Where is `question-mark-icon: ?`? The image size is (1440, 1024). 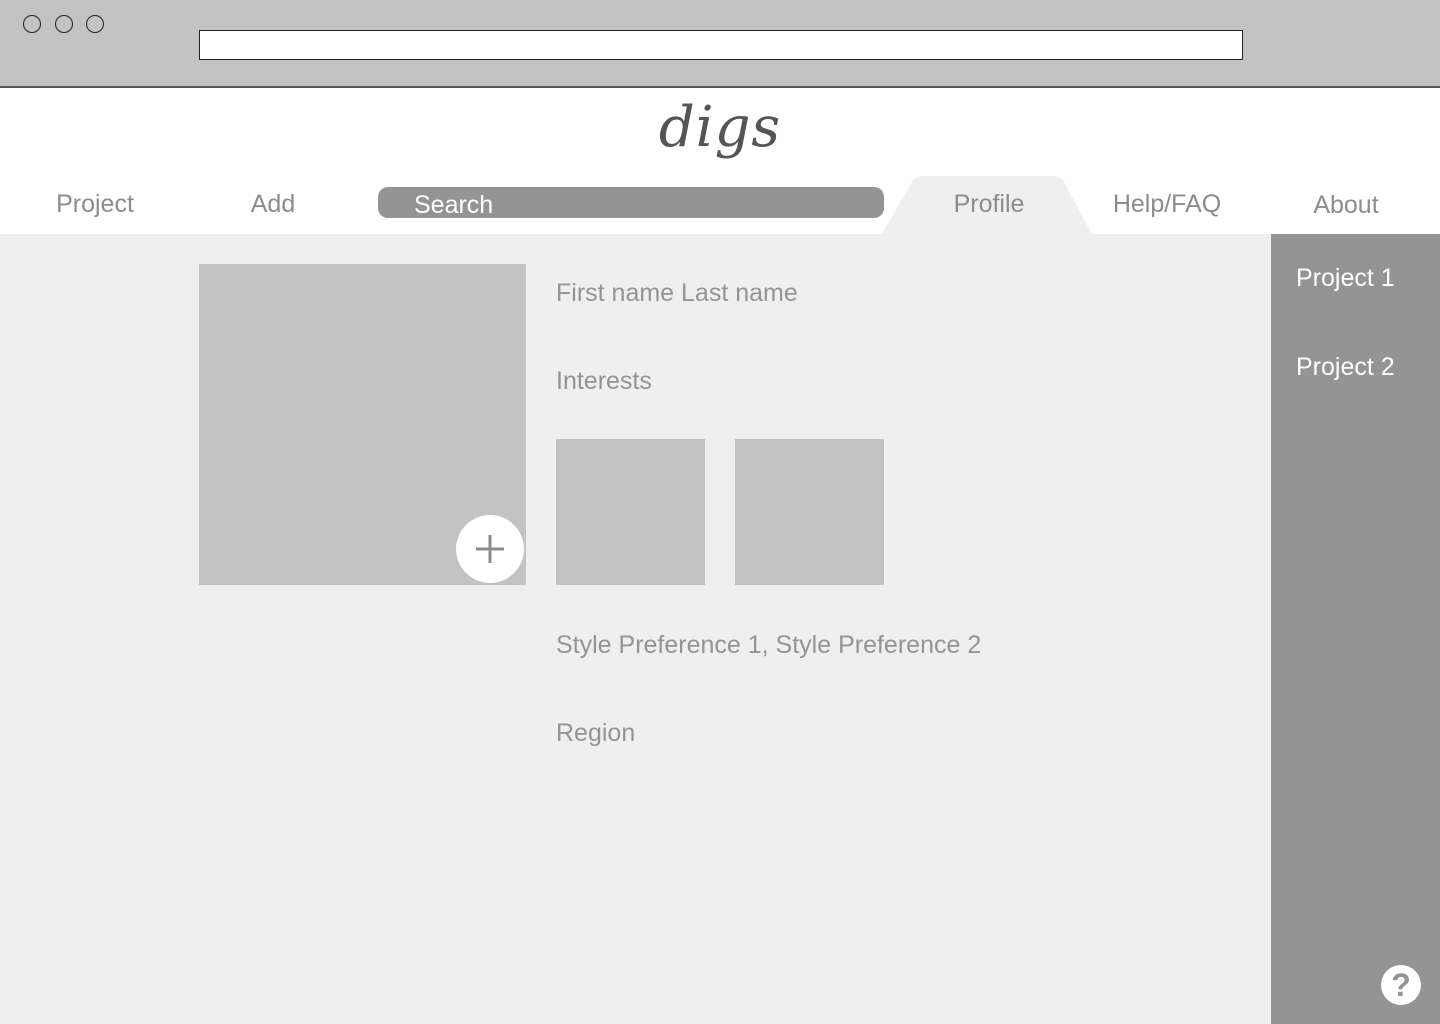 question-mark-icon: ? is located at coordinates (1401, 985).